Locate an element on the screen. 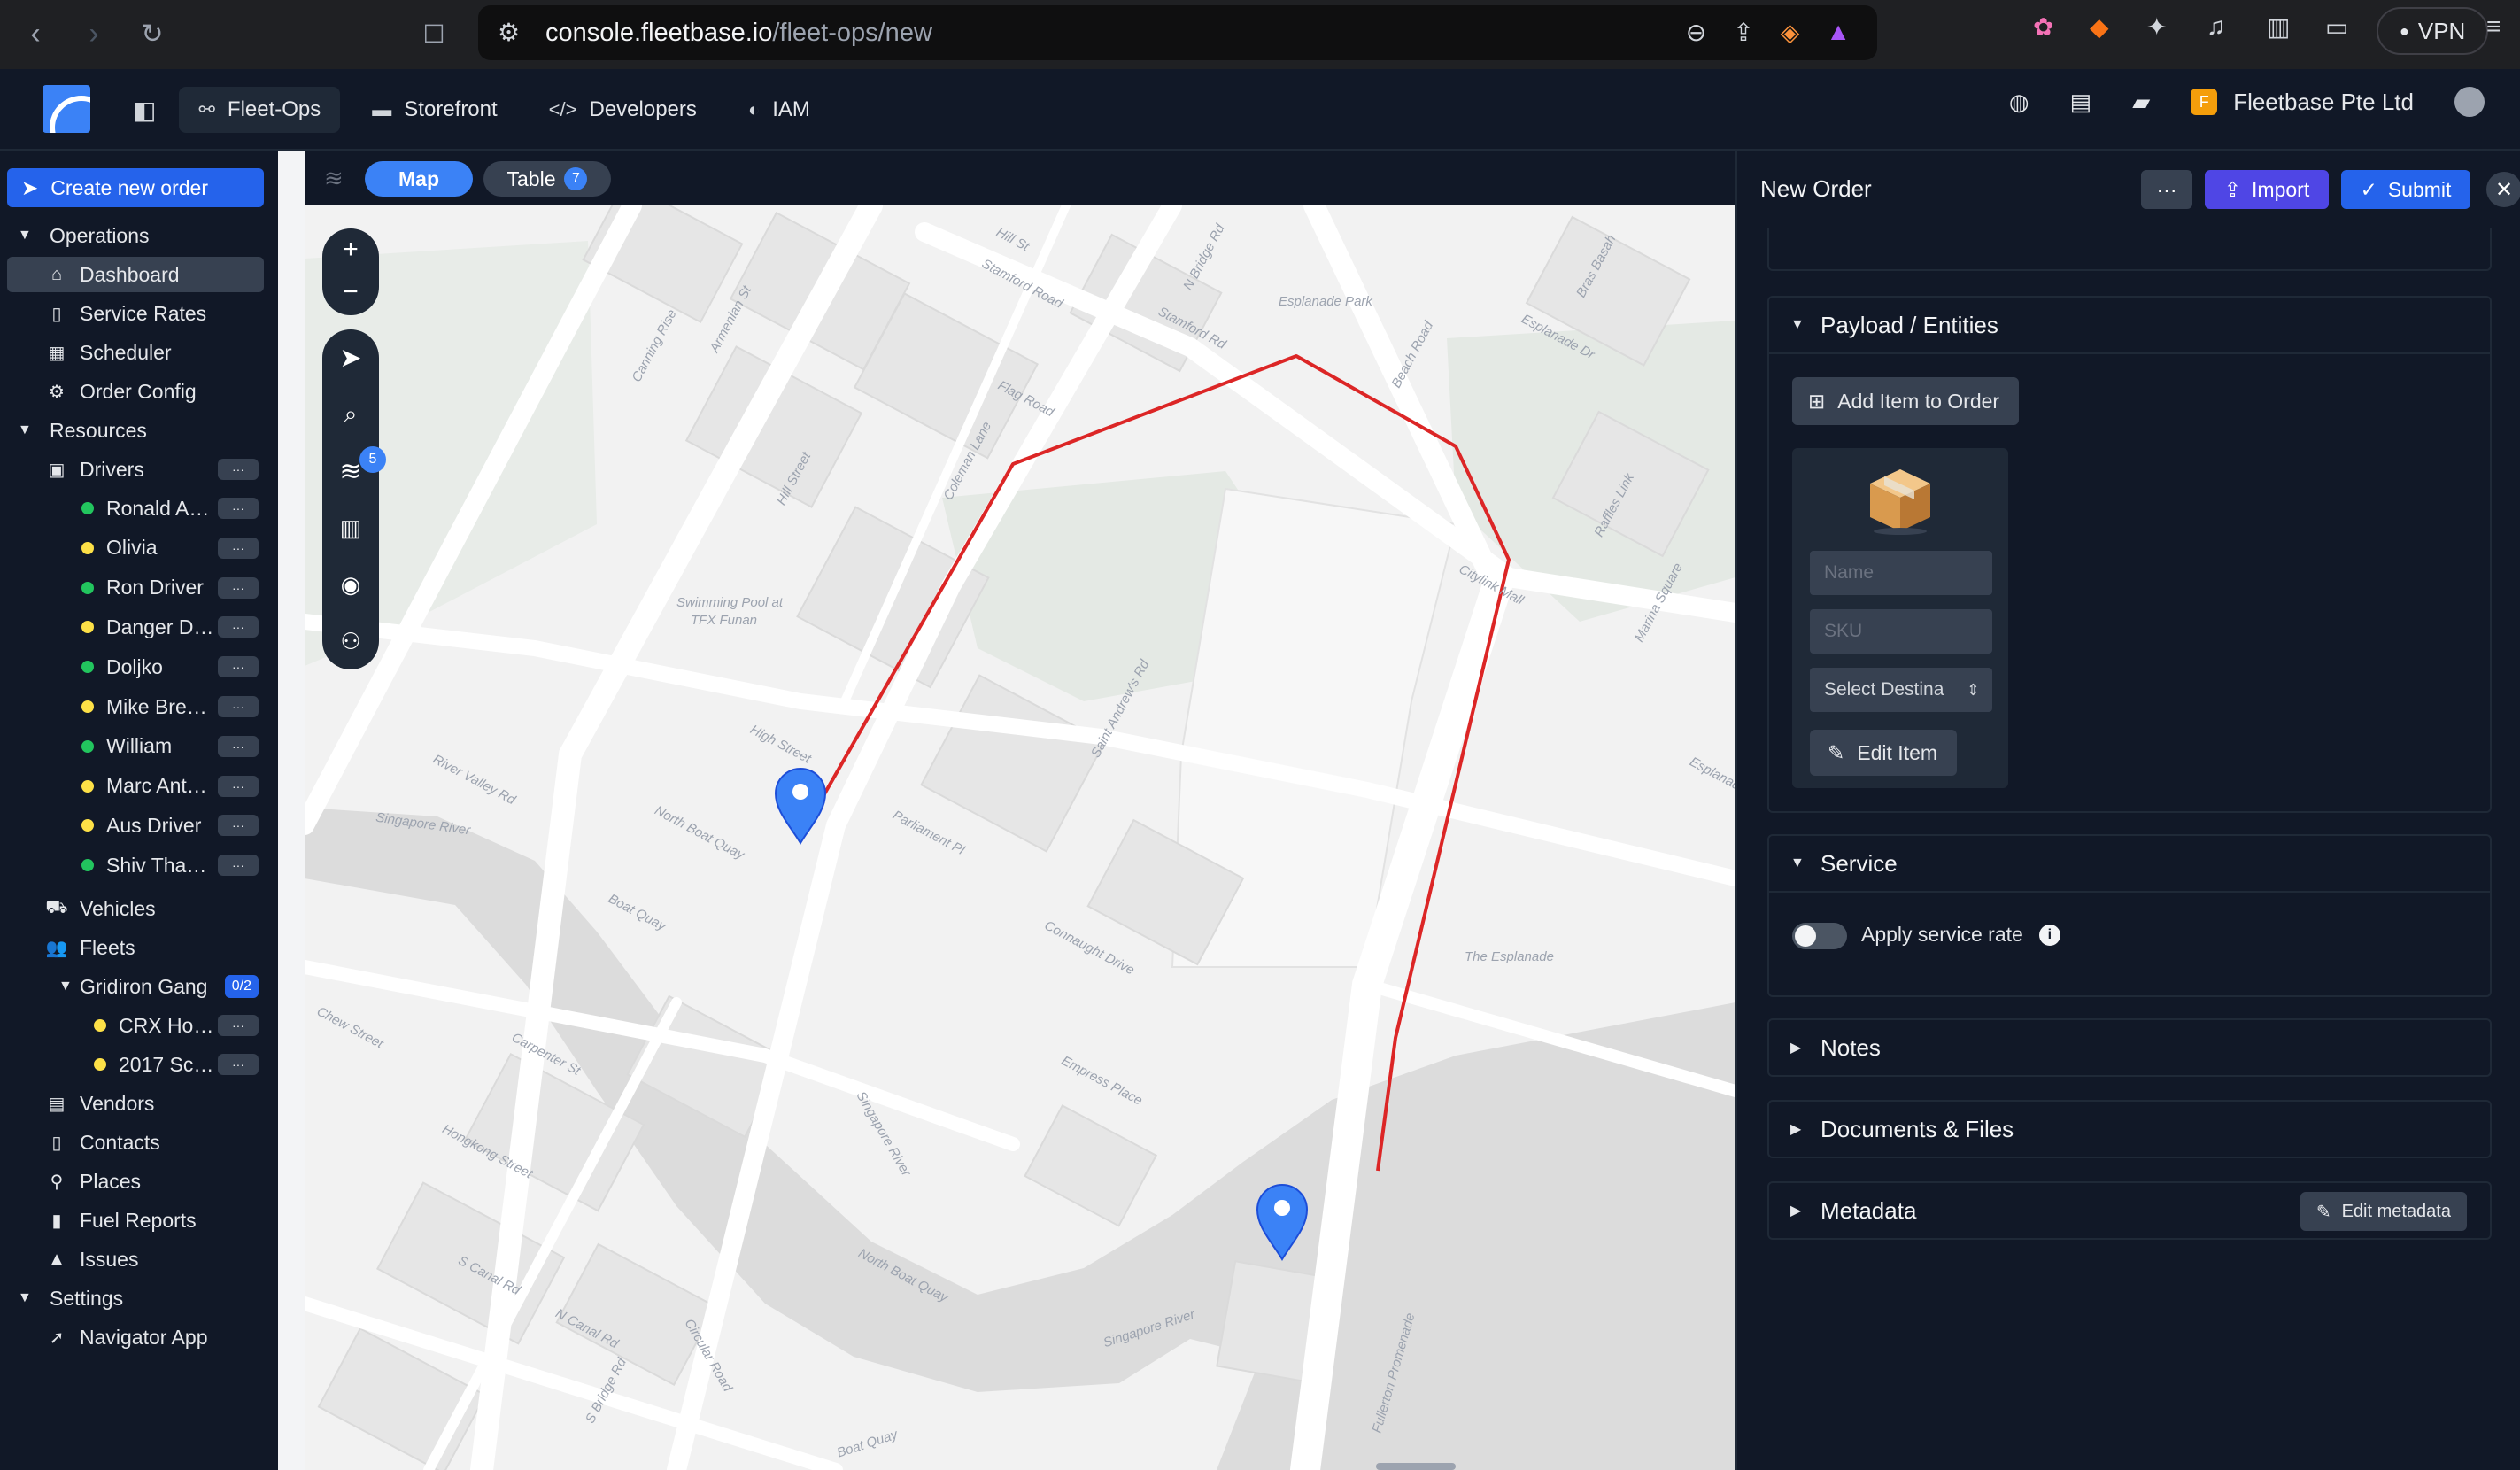 Image resolution: width=2520 pixels, height=1470 pixels. sidebar-item-driver: Olivia ··· is located at coordinates (139, 548).